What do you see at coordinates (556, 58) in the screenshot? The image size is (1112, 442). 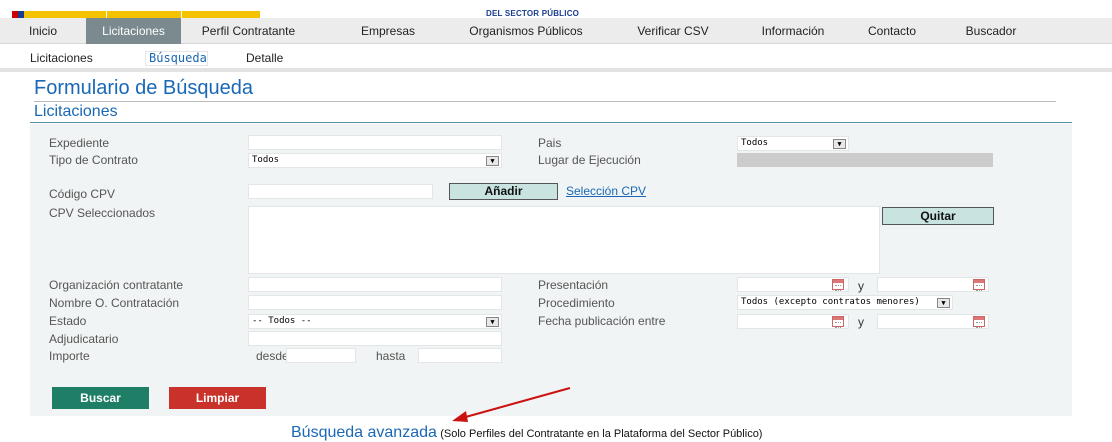 I see `sub-nav: Licitaciones Búsqueda Detalle` at bounding box center [556, 58].